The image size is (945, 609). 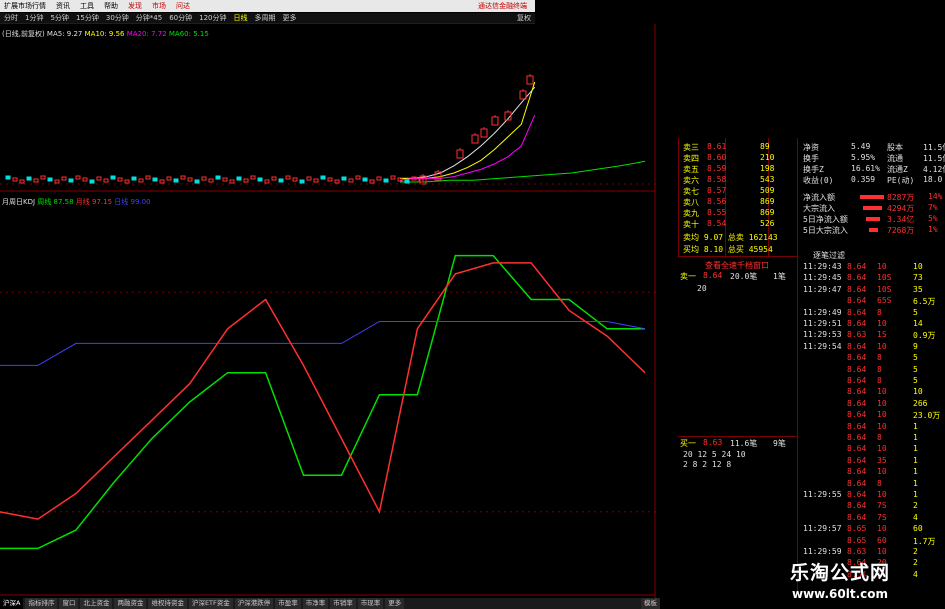 What do you see at coordinates (702, 288) in the screenshot?
I see `bid1-queue: 20` at bounding box center [702, 288].